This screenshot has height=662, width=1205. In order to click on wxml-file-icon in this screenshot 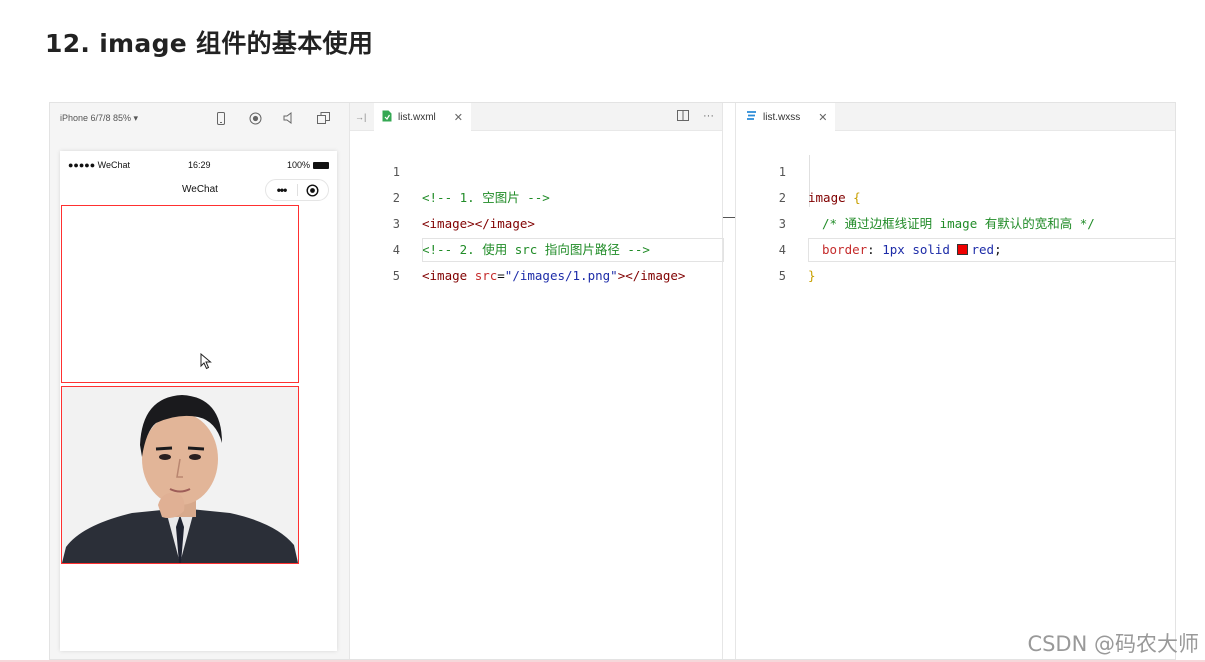, I will do `click(387, 117)`.